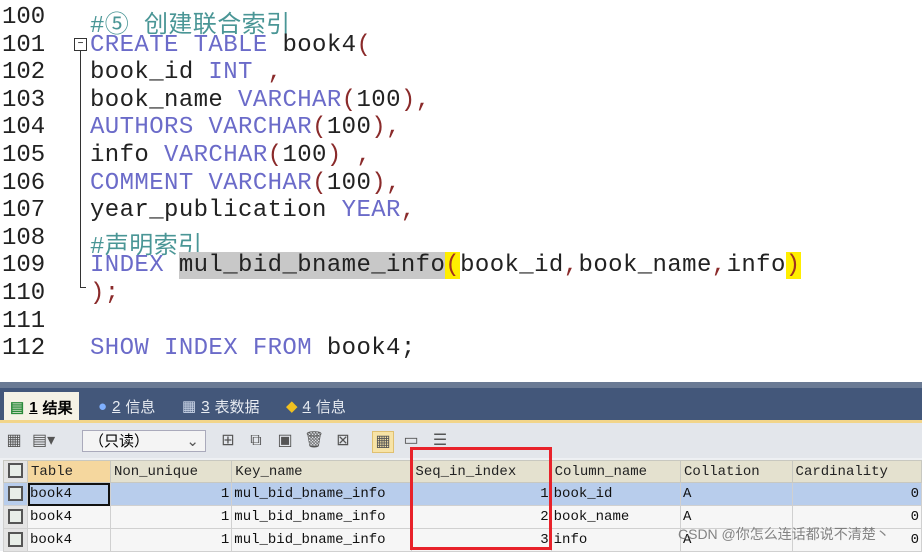  I want to click on insert-row-icon: ⊞, so click(228, 441).